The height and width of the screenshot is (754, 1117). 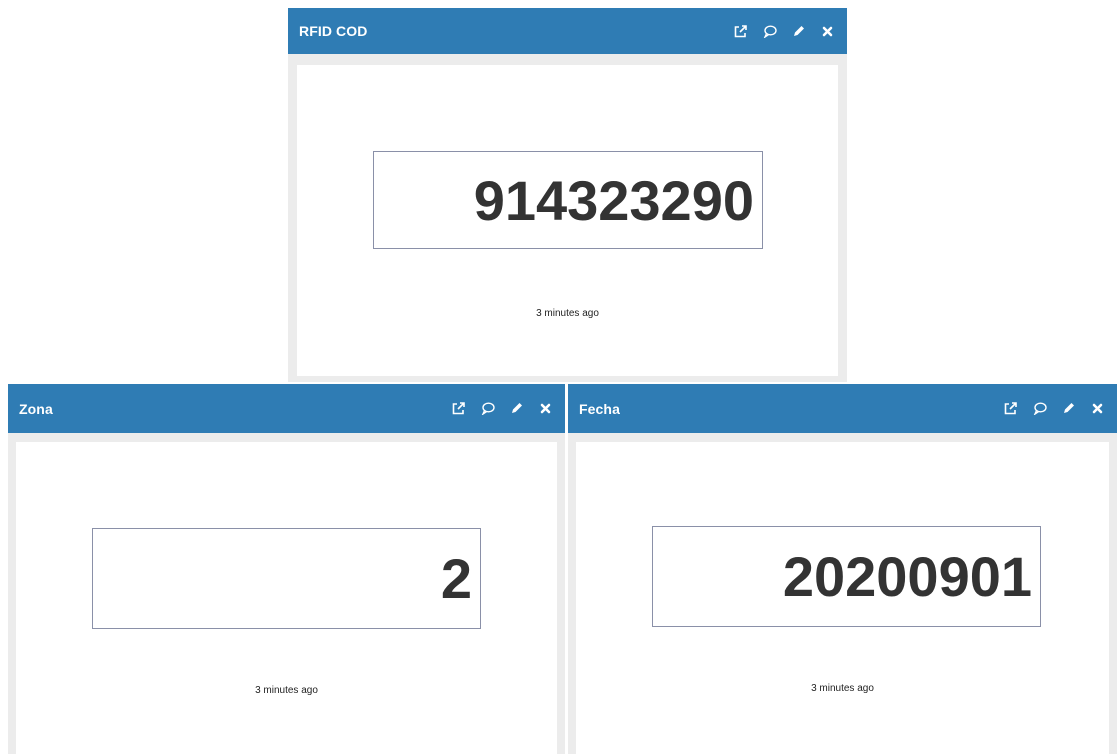 What do you see at coordinates (846, 576) in the screenshot?
I see `fecha-value-display: 20200901` at bounding box center [846, 576].